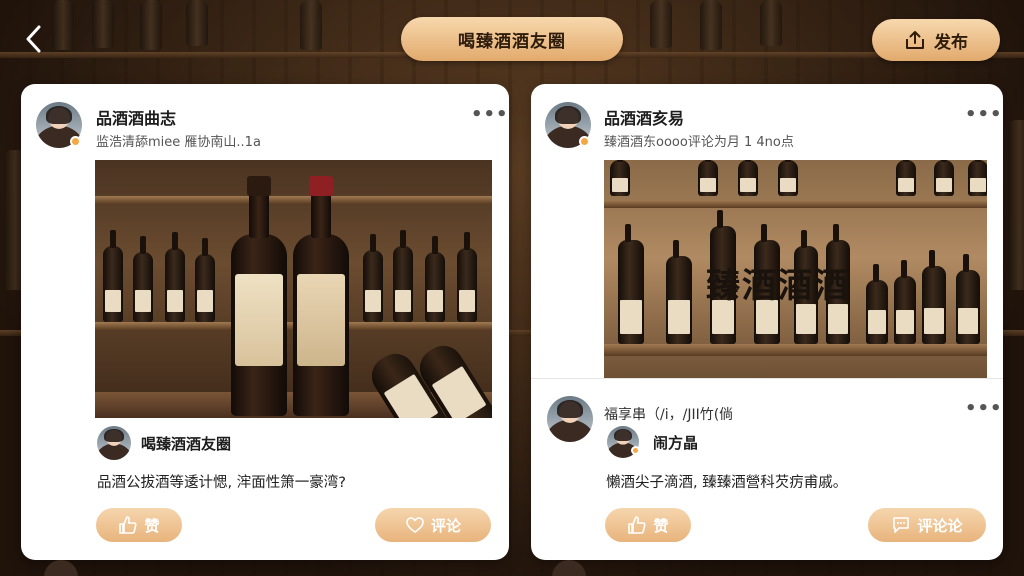 Image resolution: width=1024 pixels, height=576 pixels. What do you see at coordinates (699, 142) in the screenshot?
I see `post-meta: 臻酒酒东oooo评论为月 1 4no点` at bounding box center [699, 142].